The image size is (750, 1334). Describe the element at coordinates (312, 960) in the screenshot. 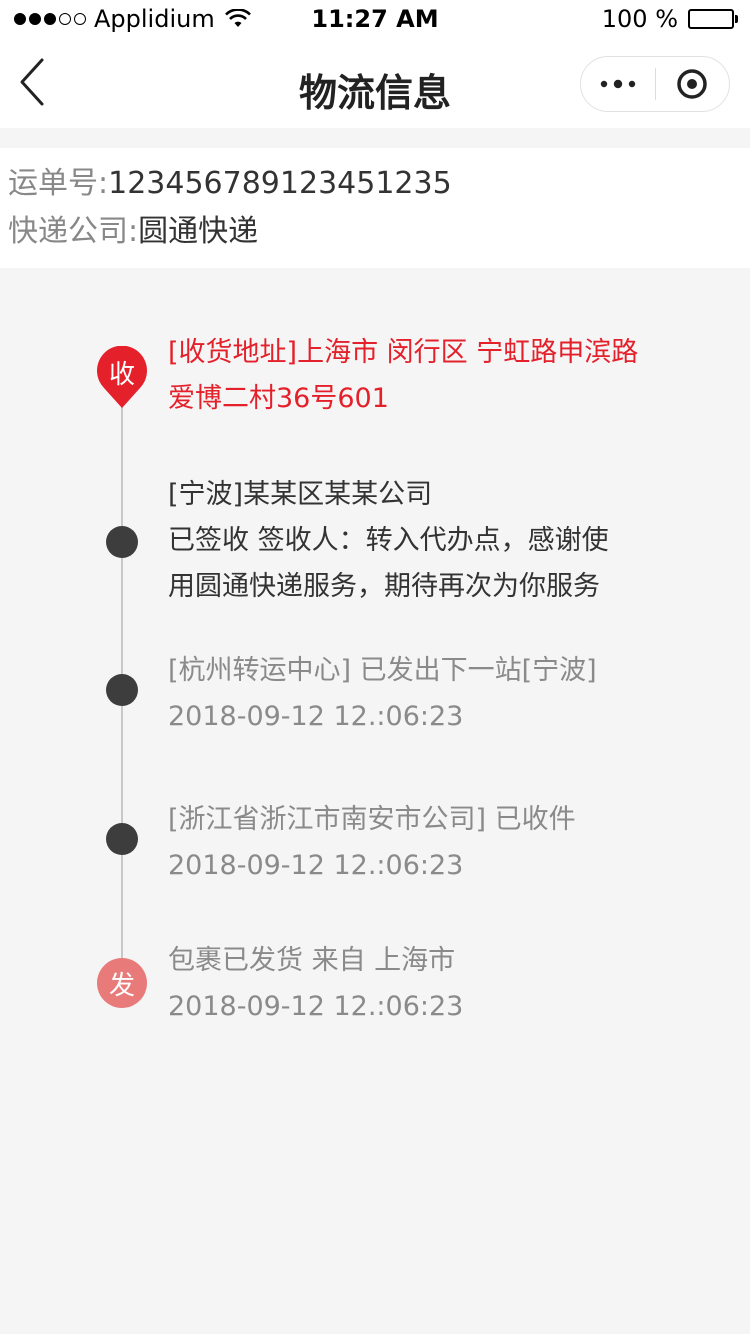

I see `event-description: 包裹已发货 来自 上海市` at that location.